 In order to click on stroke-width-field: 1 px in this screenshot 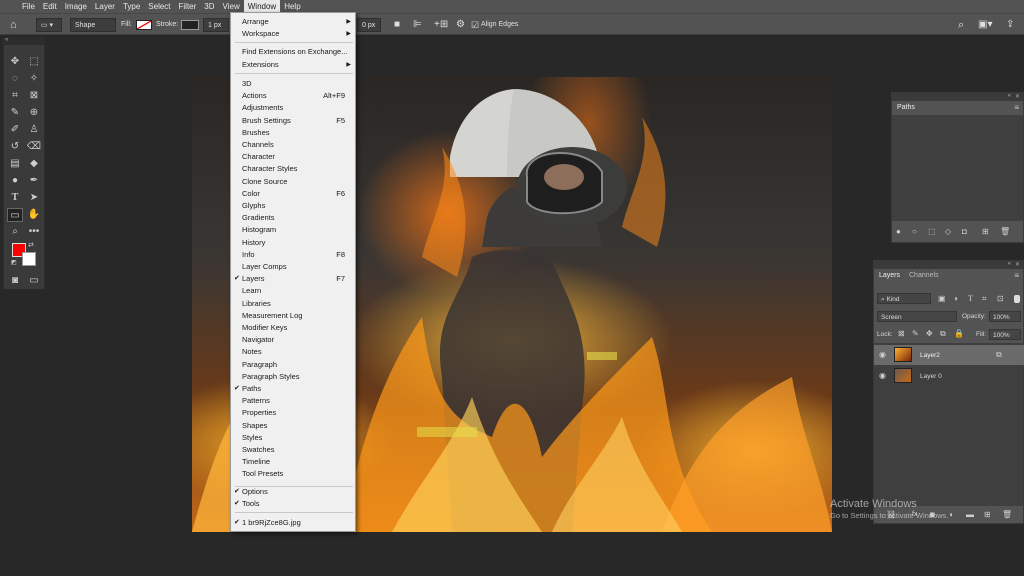, I will do `click(216, 25)`.